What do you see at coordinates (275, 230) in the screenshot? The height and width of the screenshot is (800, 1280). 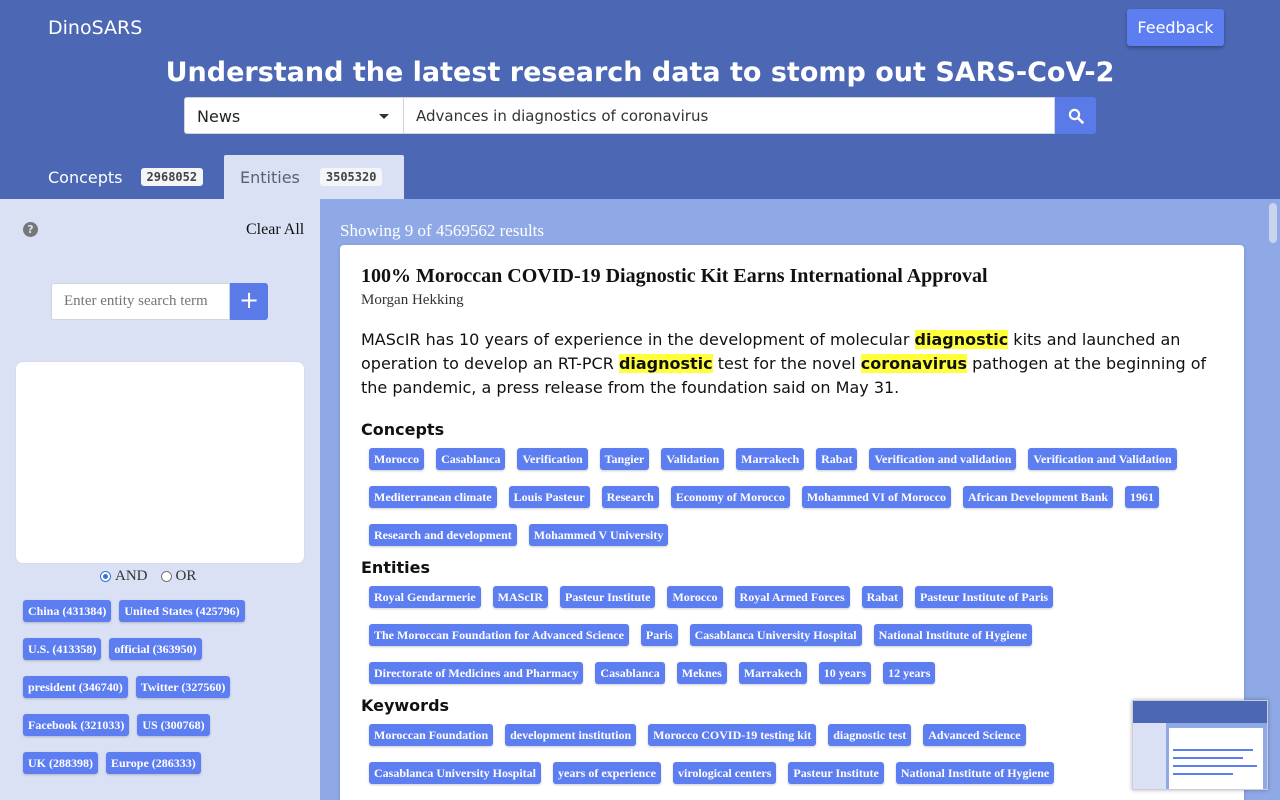 I see `clear-all-button: Clear All` at bounding box center [275, 230].